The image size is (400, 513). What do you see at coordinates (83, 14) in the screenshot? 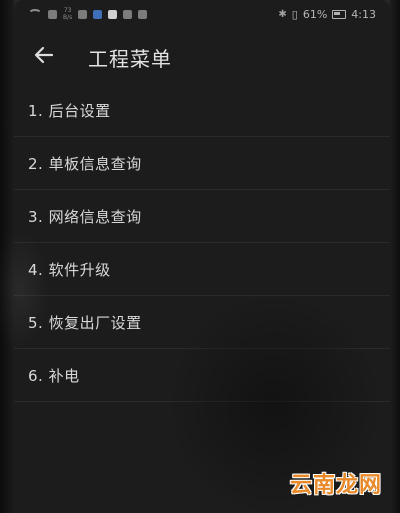
I see `app-notification-icon` at bounding box center [83, 14].